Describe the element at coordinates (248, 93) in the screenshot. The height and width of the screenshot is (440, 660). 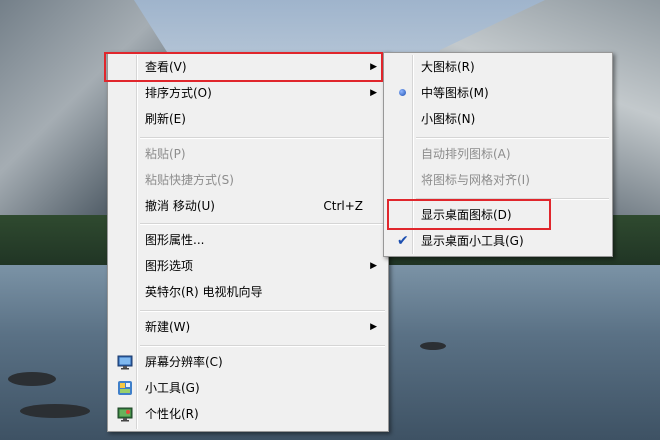
I see `menu-item-sort-by: 排序方式(O) ▶` at that location.